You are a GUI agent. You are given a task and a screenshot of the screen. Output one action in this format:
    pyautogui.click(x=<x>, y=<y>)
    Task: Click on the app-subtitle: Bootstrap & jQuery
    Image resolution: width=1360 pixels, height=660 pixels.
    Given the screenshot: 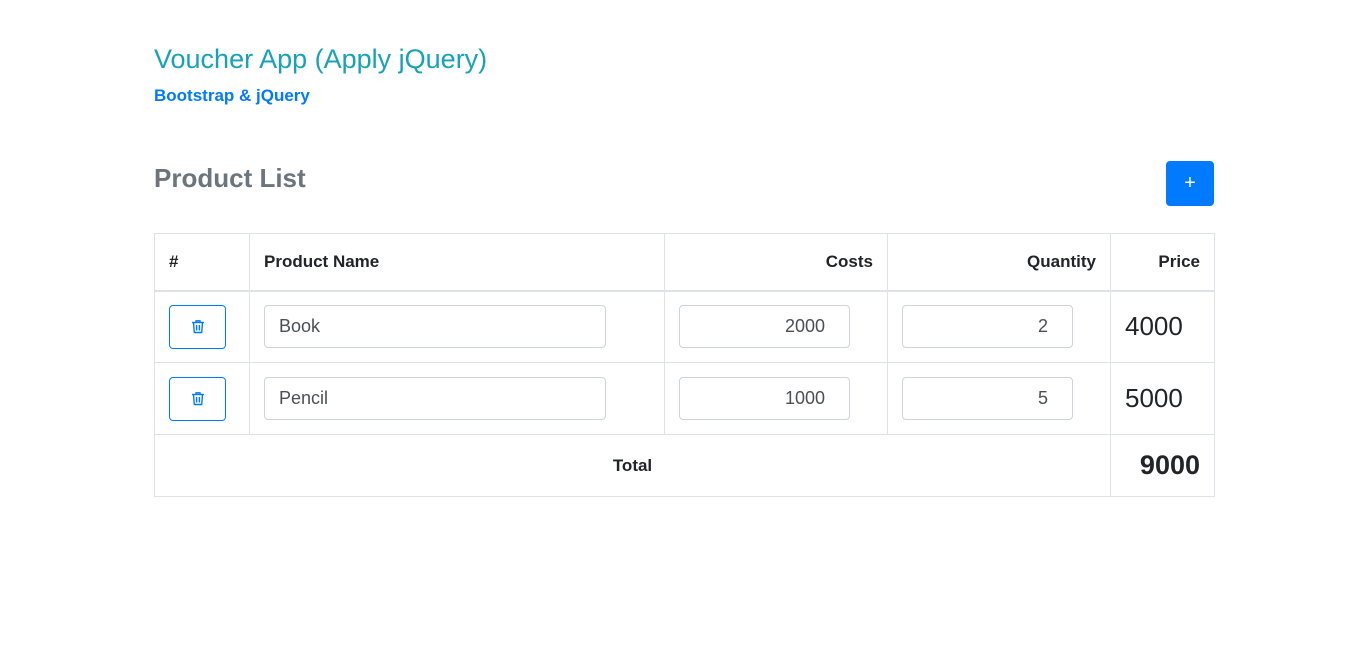 What is the action you would take?
    pyautogui.click(x=232, y=95)
    